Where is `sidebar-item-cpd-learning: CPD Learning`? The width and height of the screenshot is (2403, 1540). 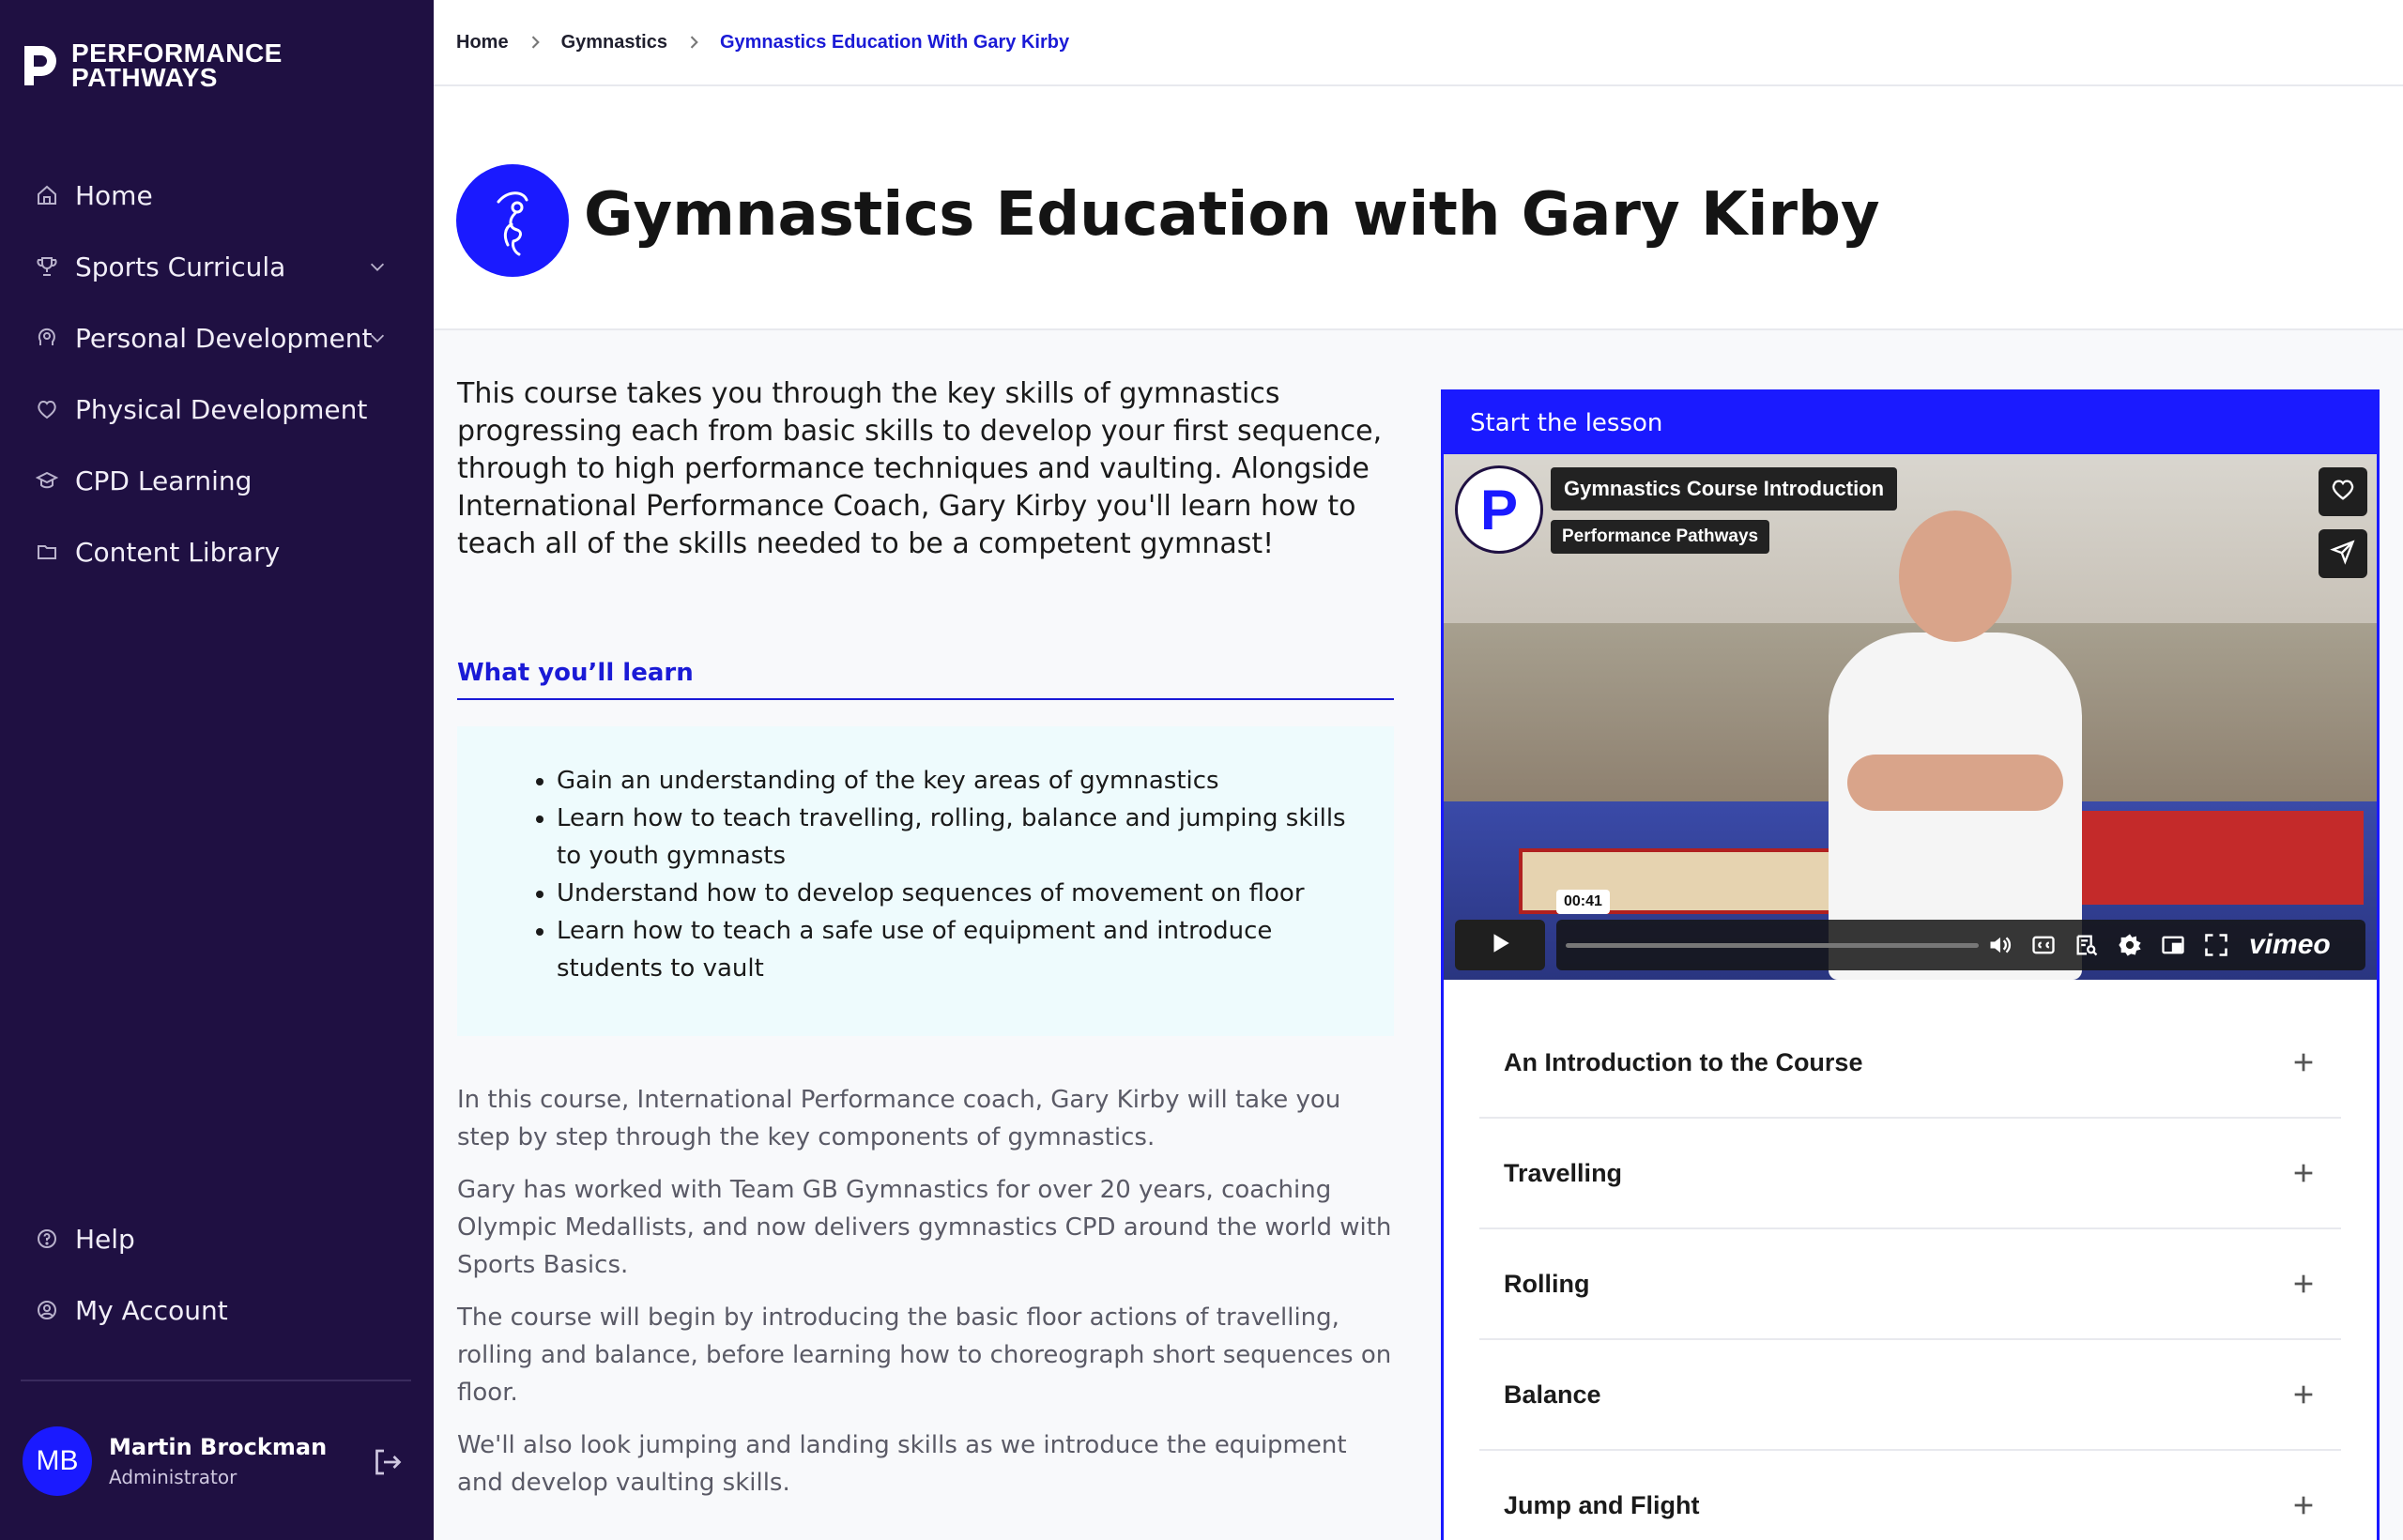 sidebar-item-cpd-learning: CPD Learning is located at coordinates (217, 480).